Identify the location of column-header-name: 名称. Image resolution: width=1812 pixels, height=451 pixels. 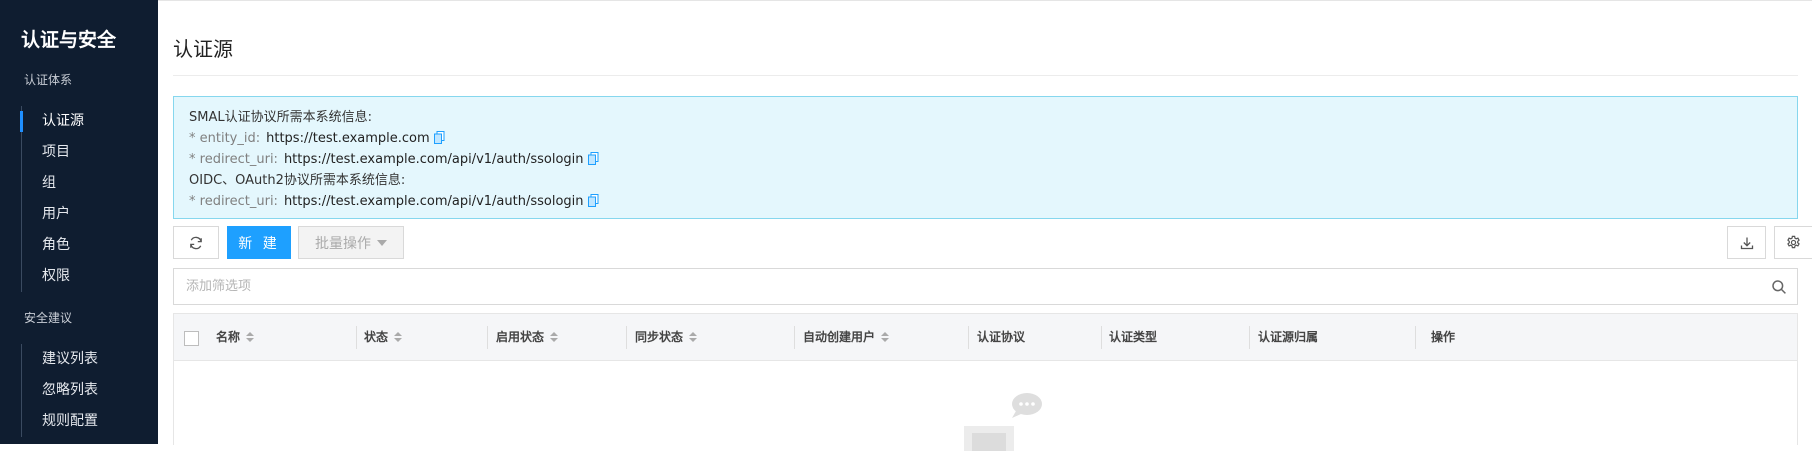
(235, 337).